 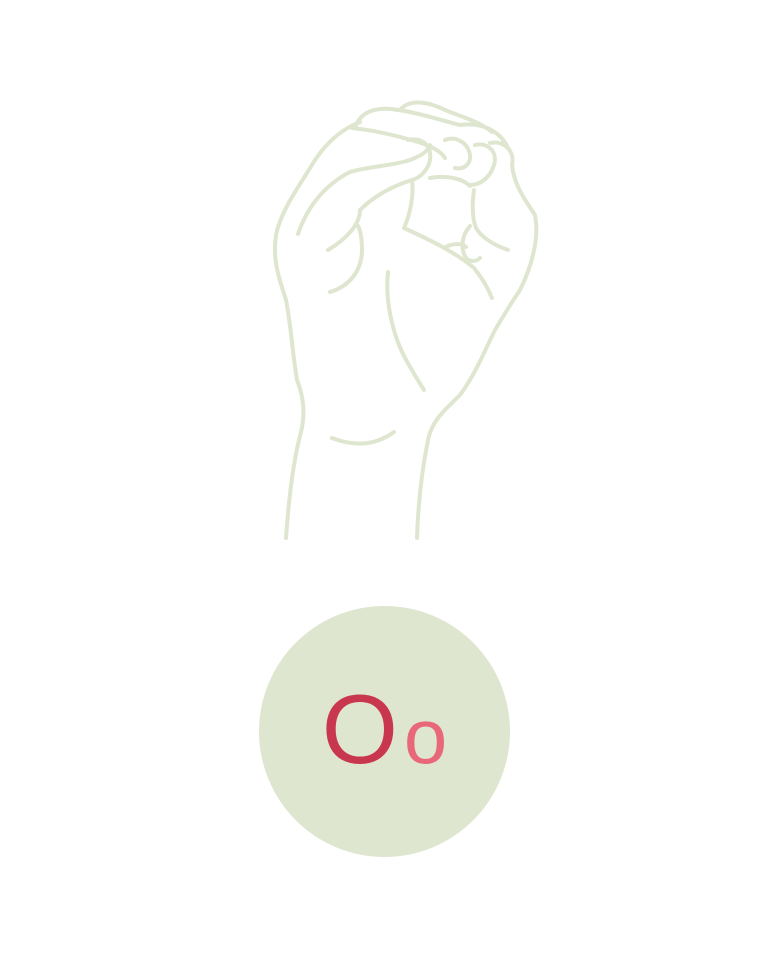 I want to click on letter-badge: O o, so click(x=384, y=731).